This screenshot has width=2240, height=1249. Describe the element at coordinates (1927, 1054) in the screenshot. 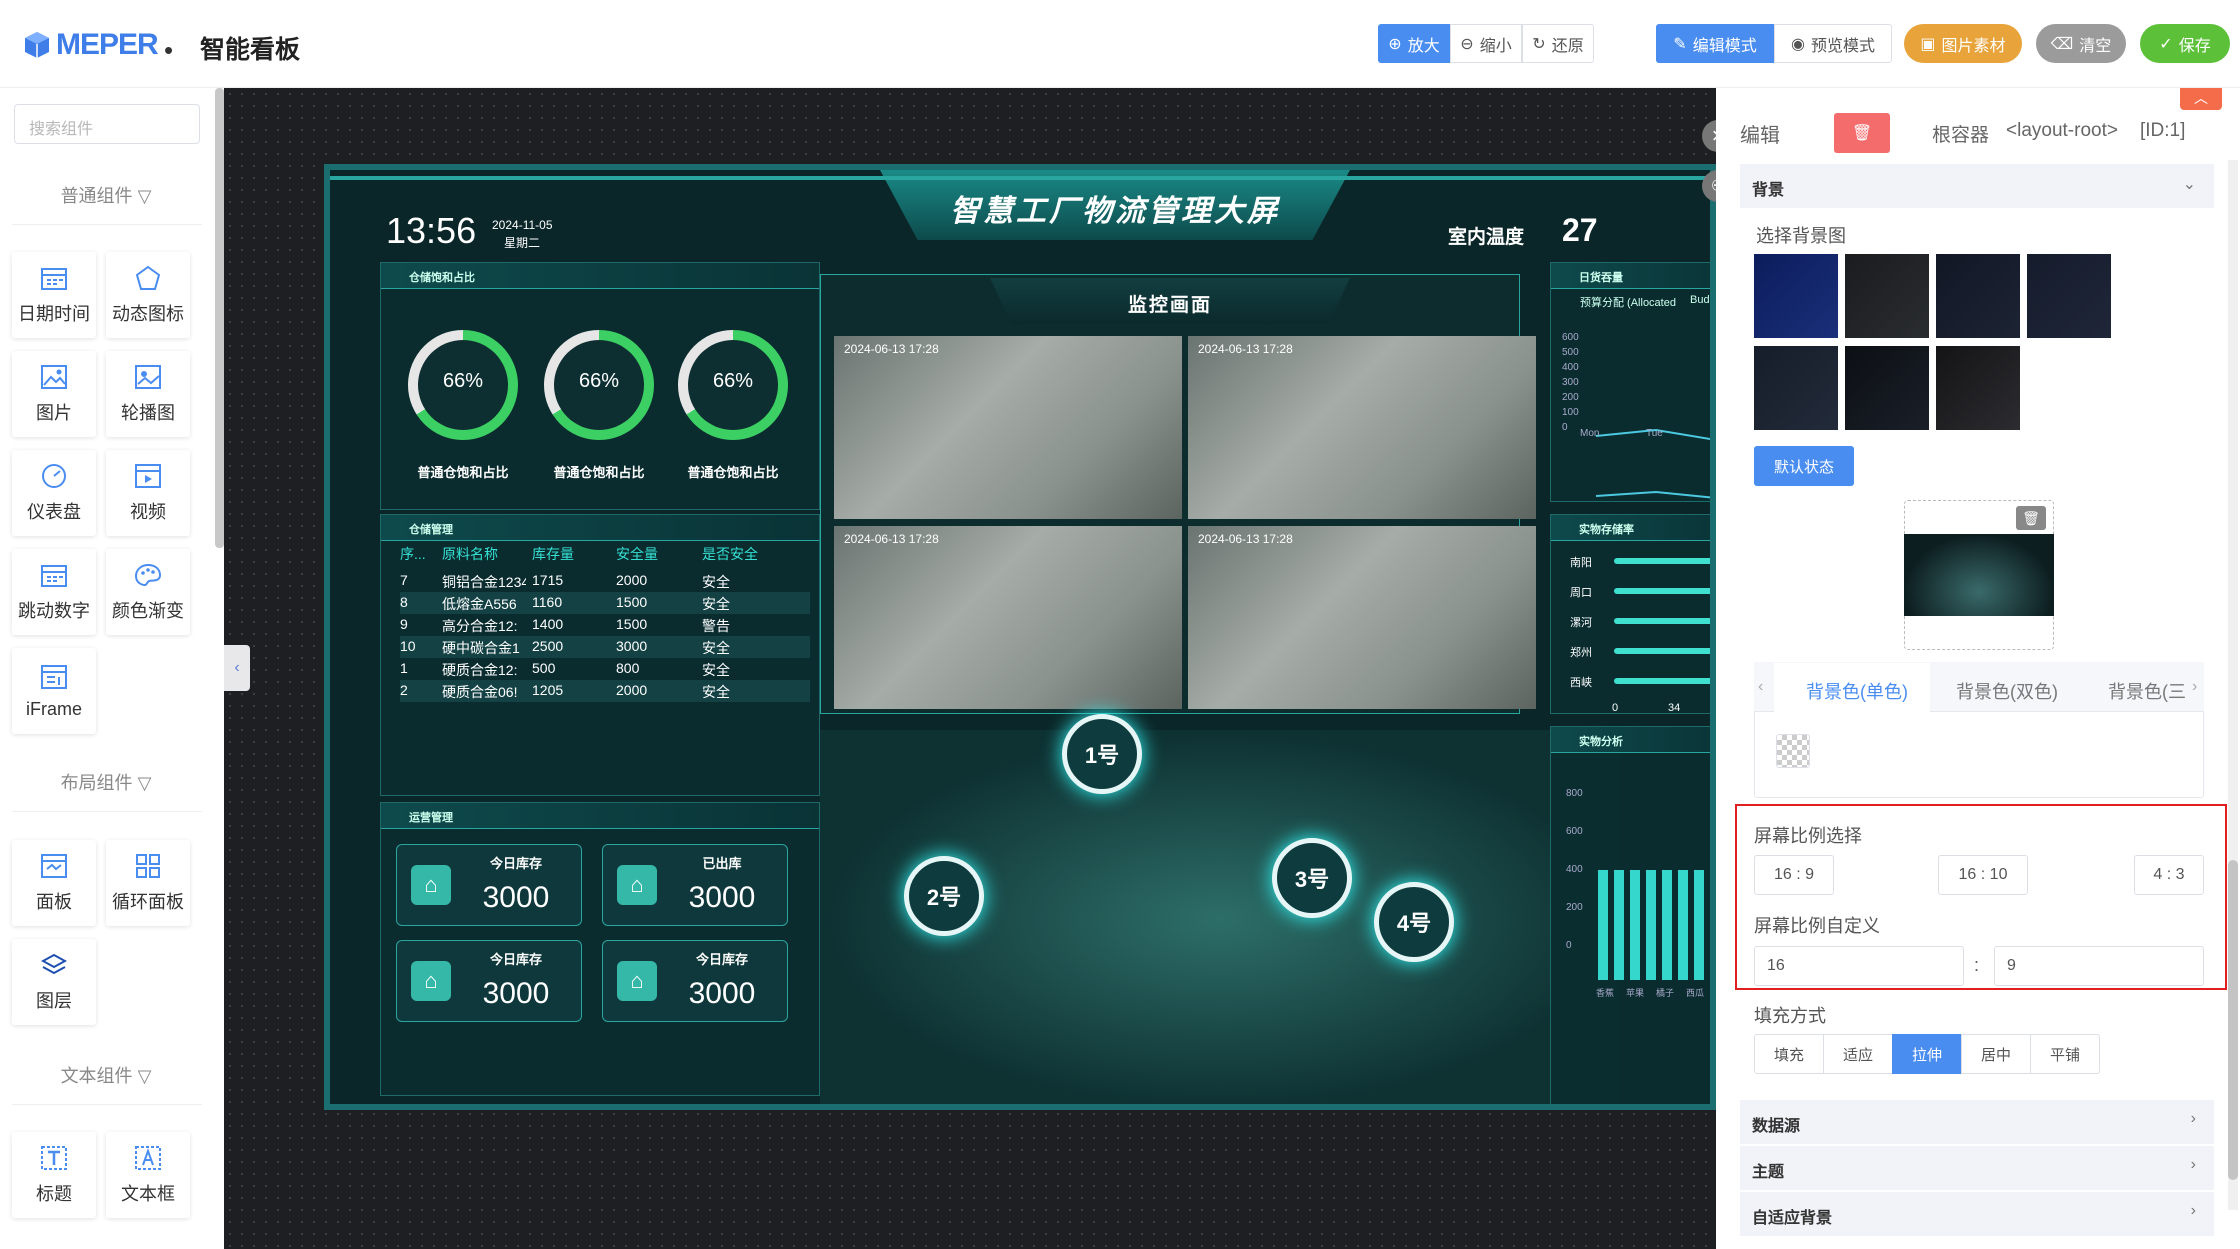

I see `fill-option-stretch: 拉伸` at that location.